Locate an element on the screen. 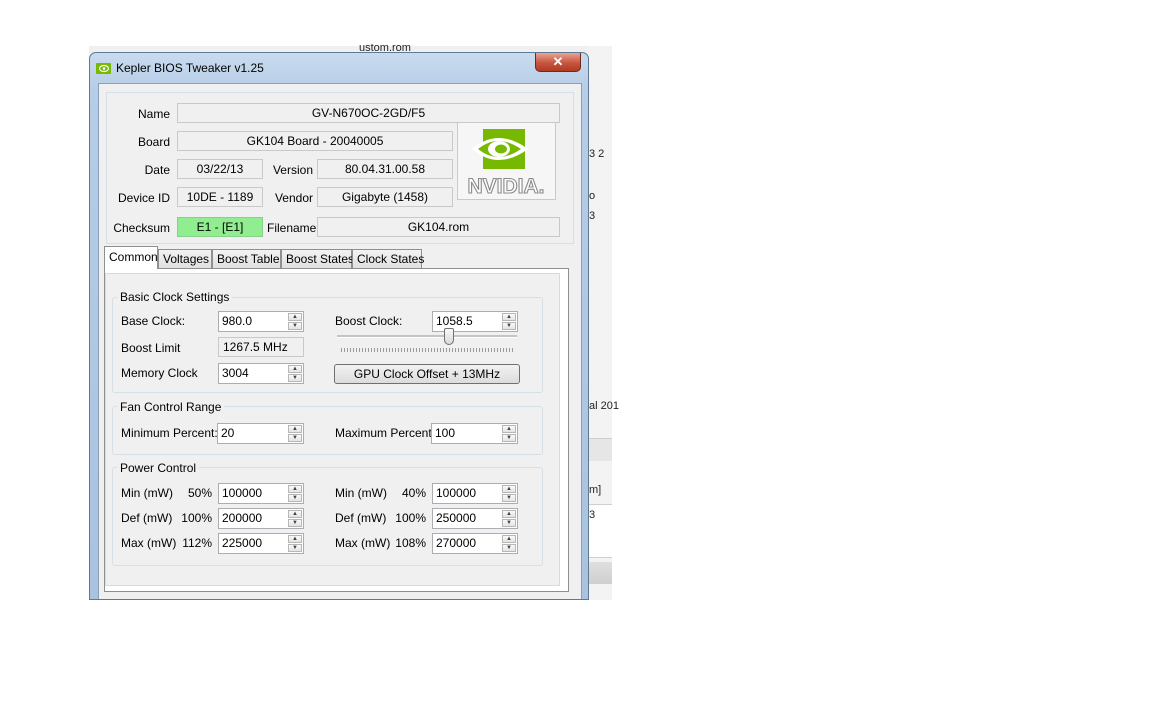  power-def-percent: 100% is located at coordinates (196, 518).